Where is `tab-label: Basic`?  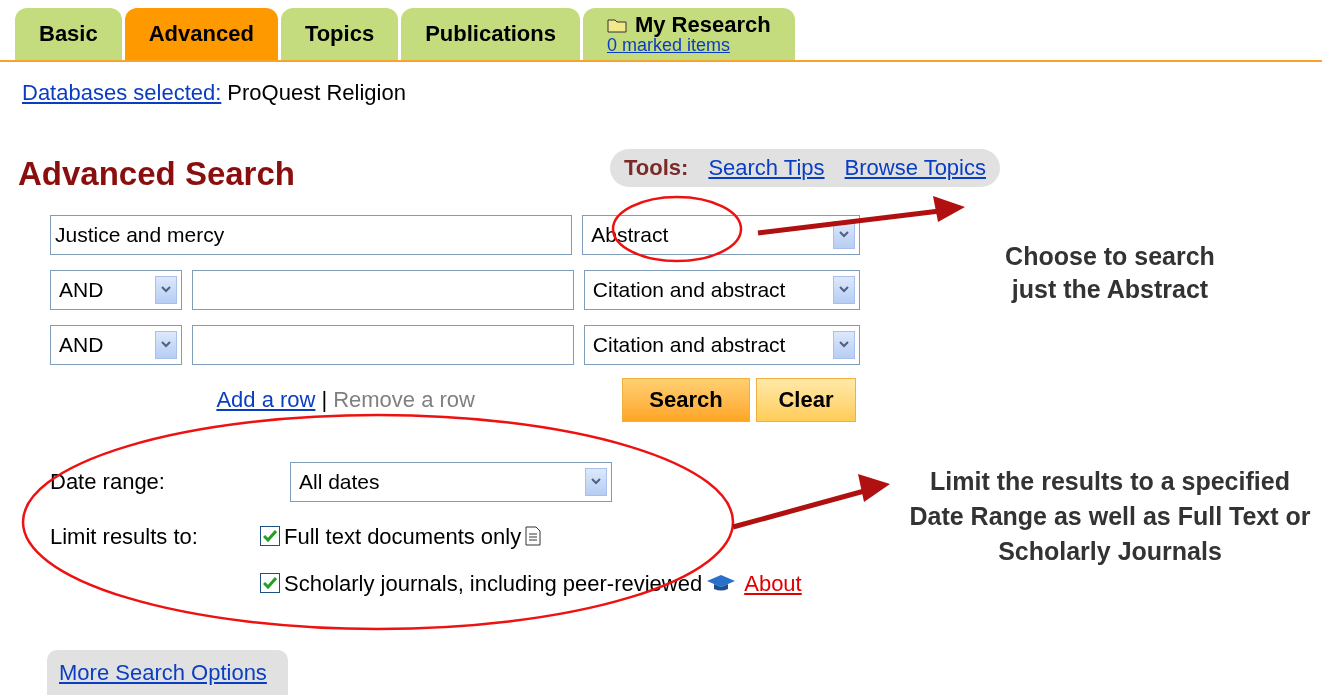 tab-label: Basic is located at coordinates (68, 34).